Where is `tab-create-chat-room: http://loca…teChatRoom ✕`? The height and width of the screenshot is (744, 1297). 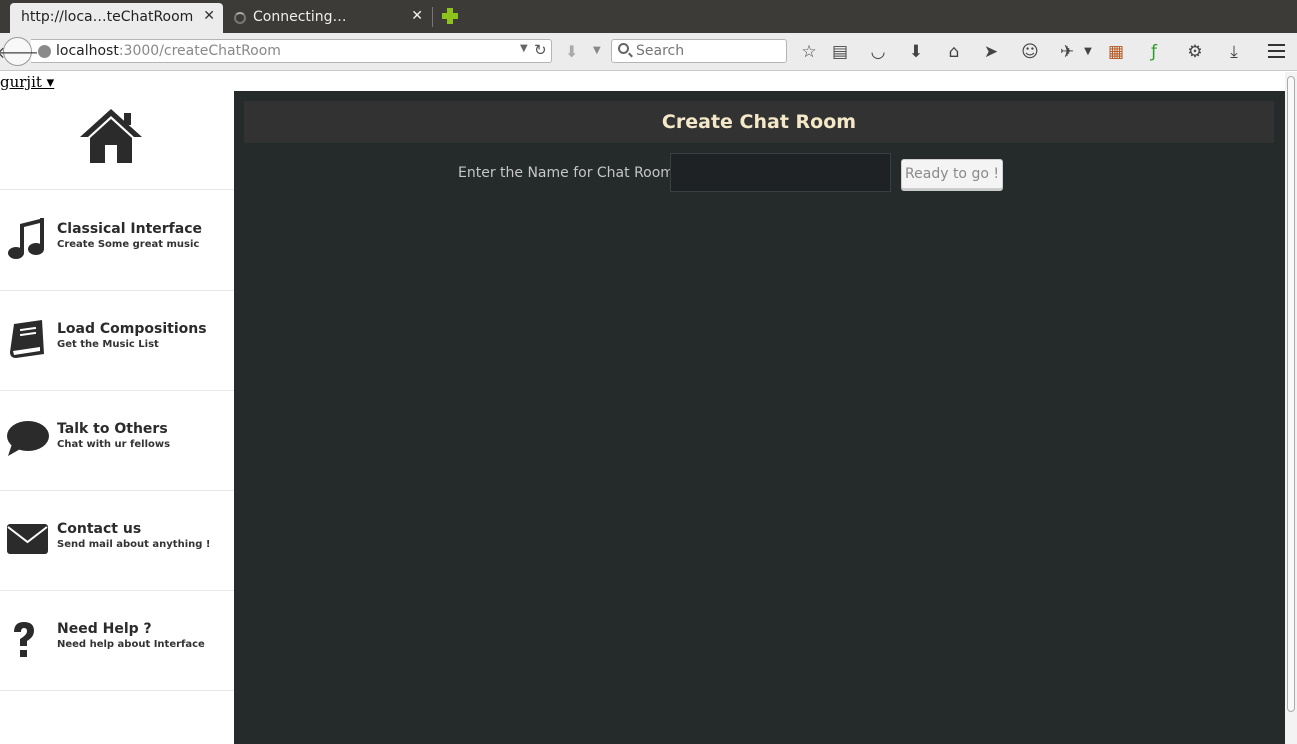 tab-create-chat-room: http://loca…teChatRoom ✕ is located at coordinates (116, 18).